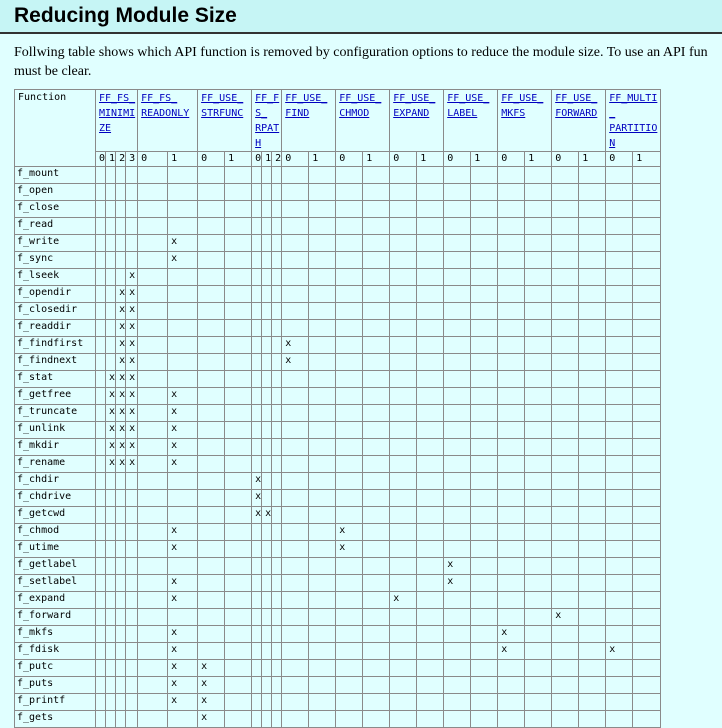 Image resolution: width=722 pixels, height=728 pixels. I want to click on table-row: f_mkfs x x, so click(338, 634).